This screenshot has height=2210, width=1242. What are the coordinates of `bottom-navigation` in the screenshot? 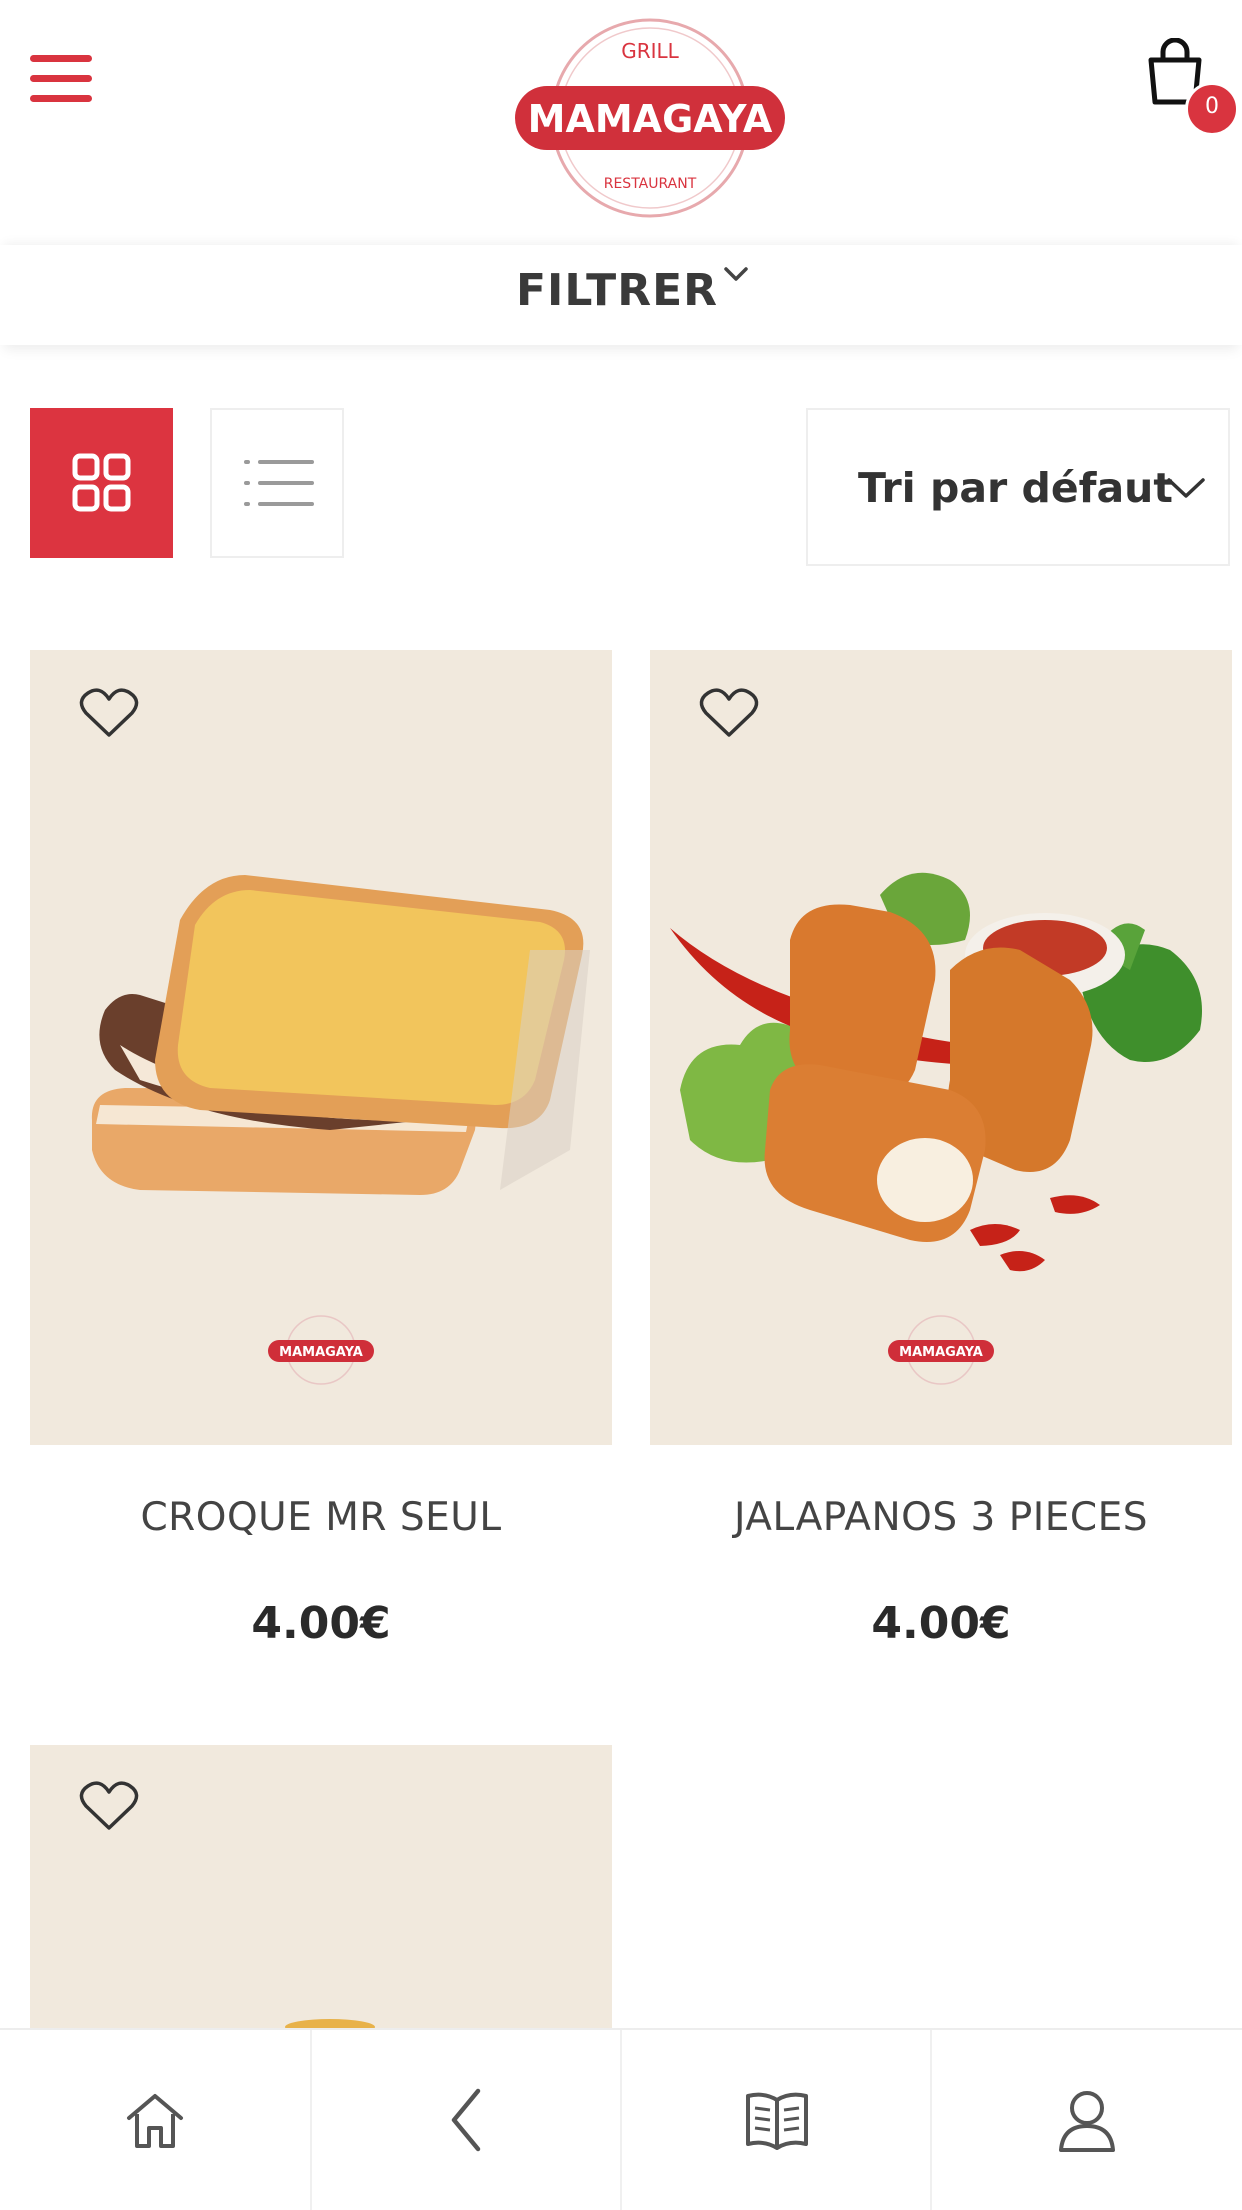 It's located at (621, 2119).